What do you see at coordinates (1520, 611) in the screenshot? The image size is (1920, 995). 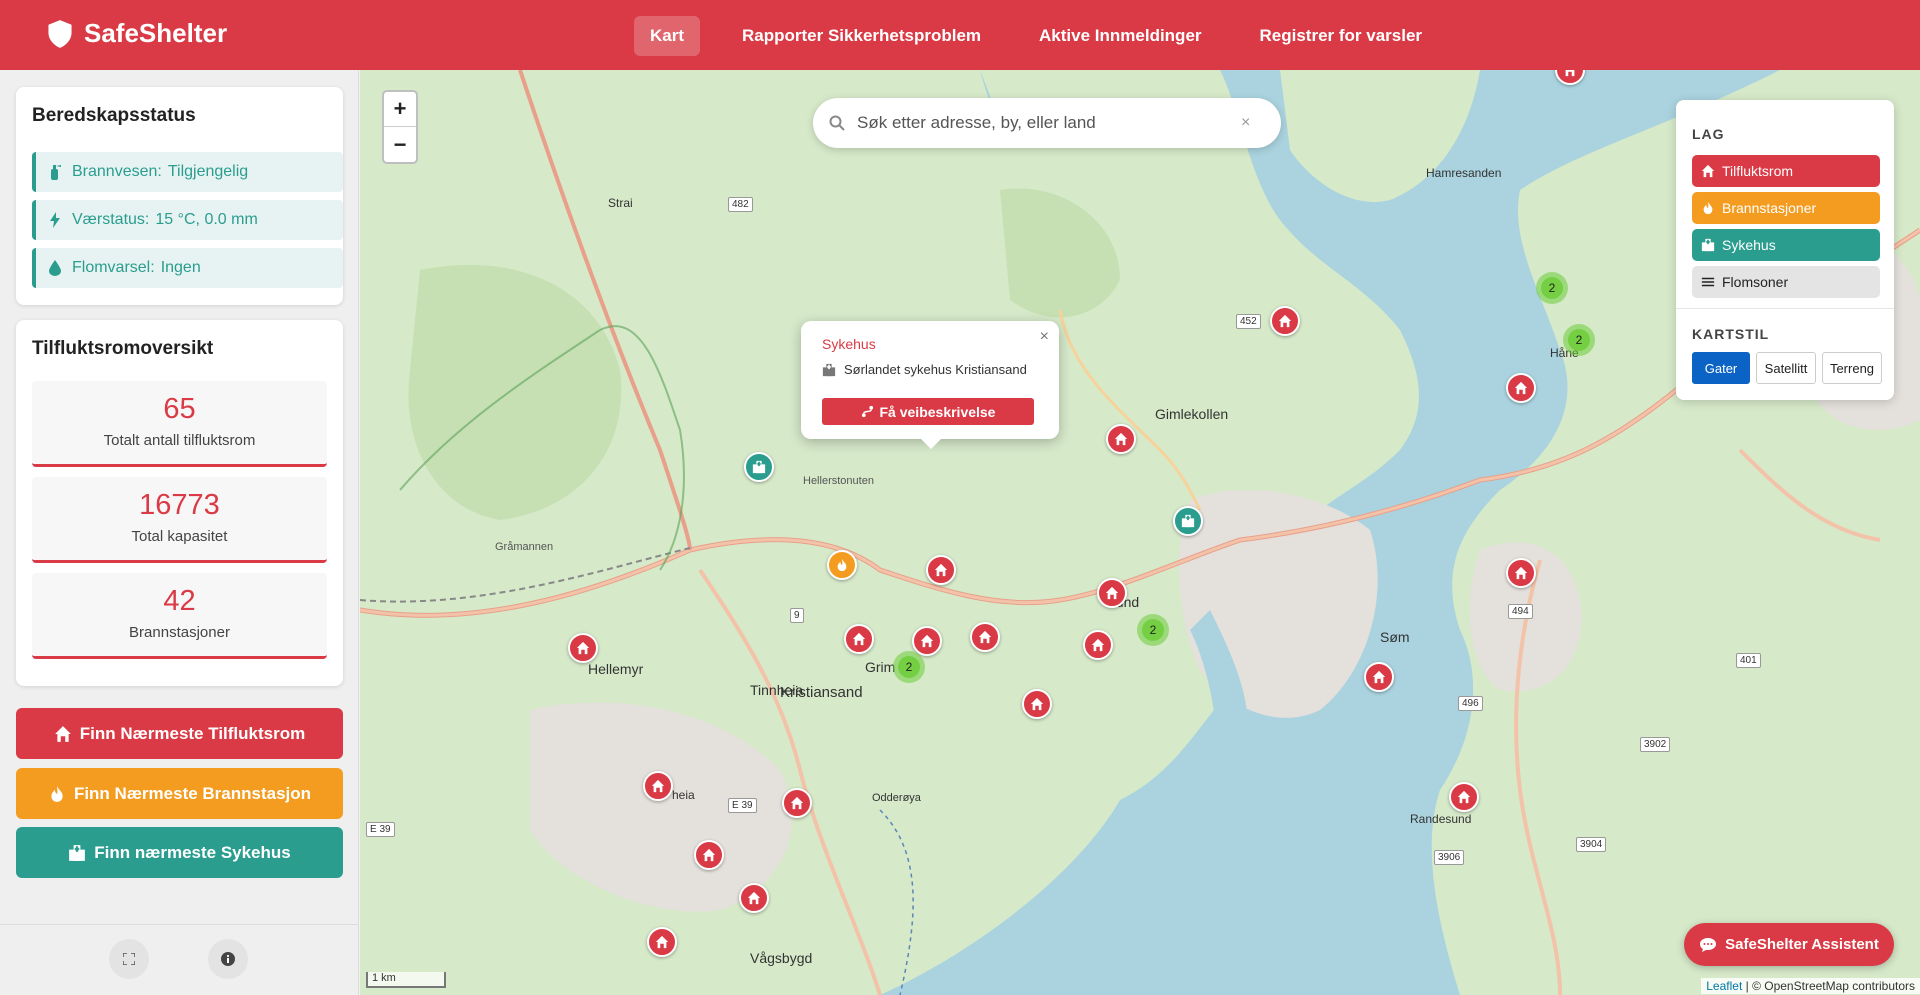 I see `road-shield: 494` at bounding box center [1520, 611].